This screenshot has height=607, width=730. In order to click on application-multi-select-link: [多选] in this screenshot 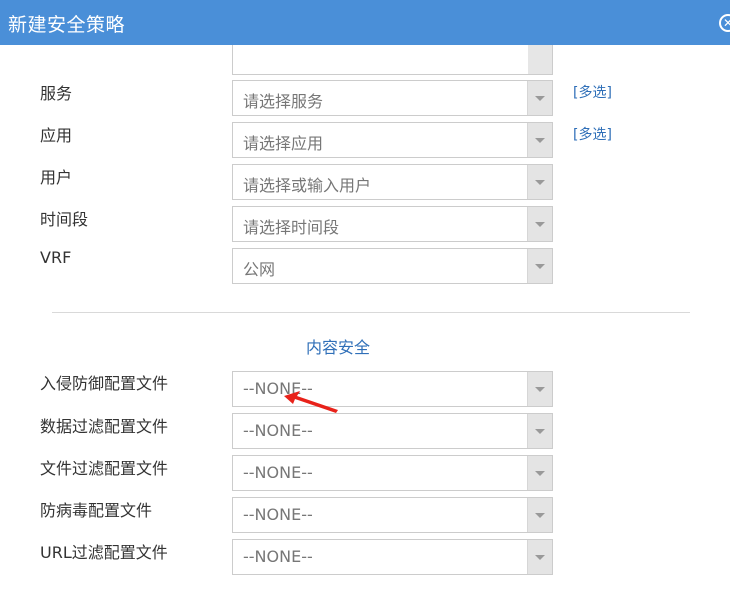, I will do `click(592, 134)`.